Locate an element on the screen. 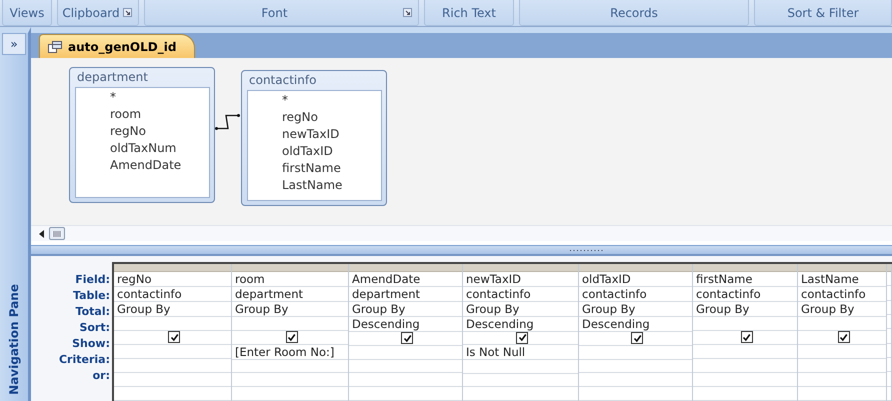 The image size is (892, 401). row-label: or: is located at coordinates (101, 376).